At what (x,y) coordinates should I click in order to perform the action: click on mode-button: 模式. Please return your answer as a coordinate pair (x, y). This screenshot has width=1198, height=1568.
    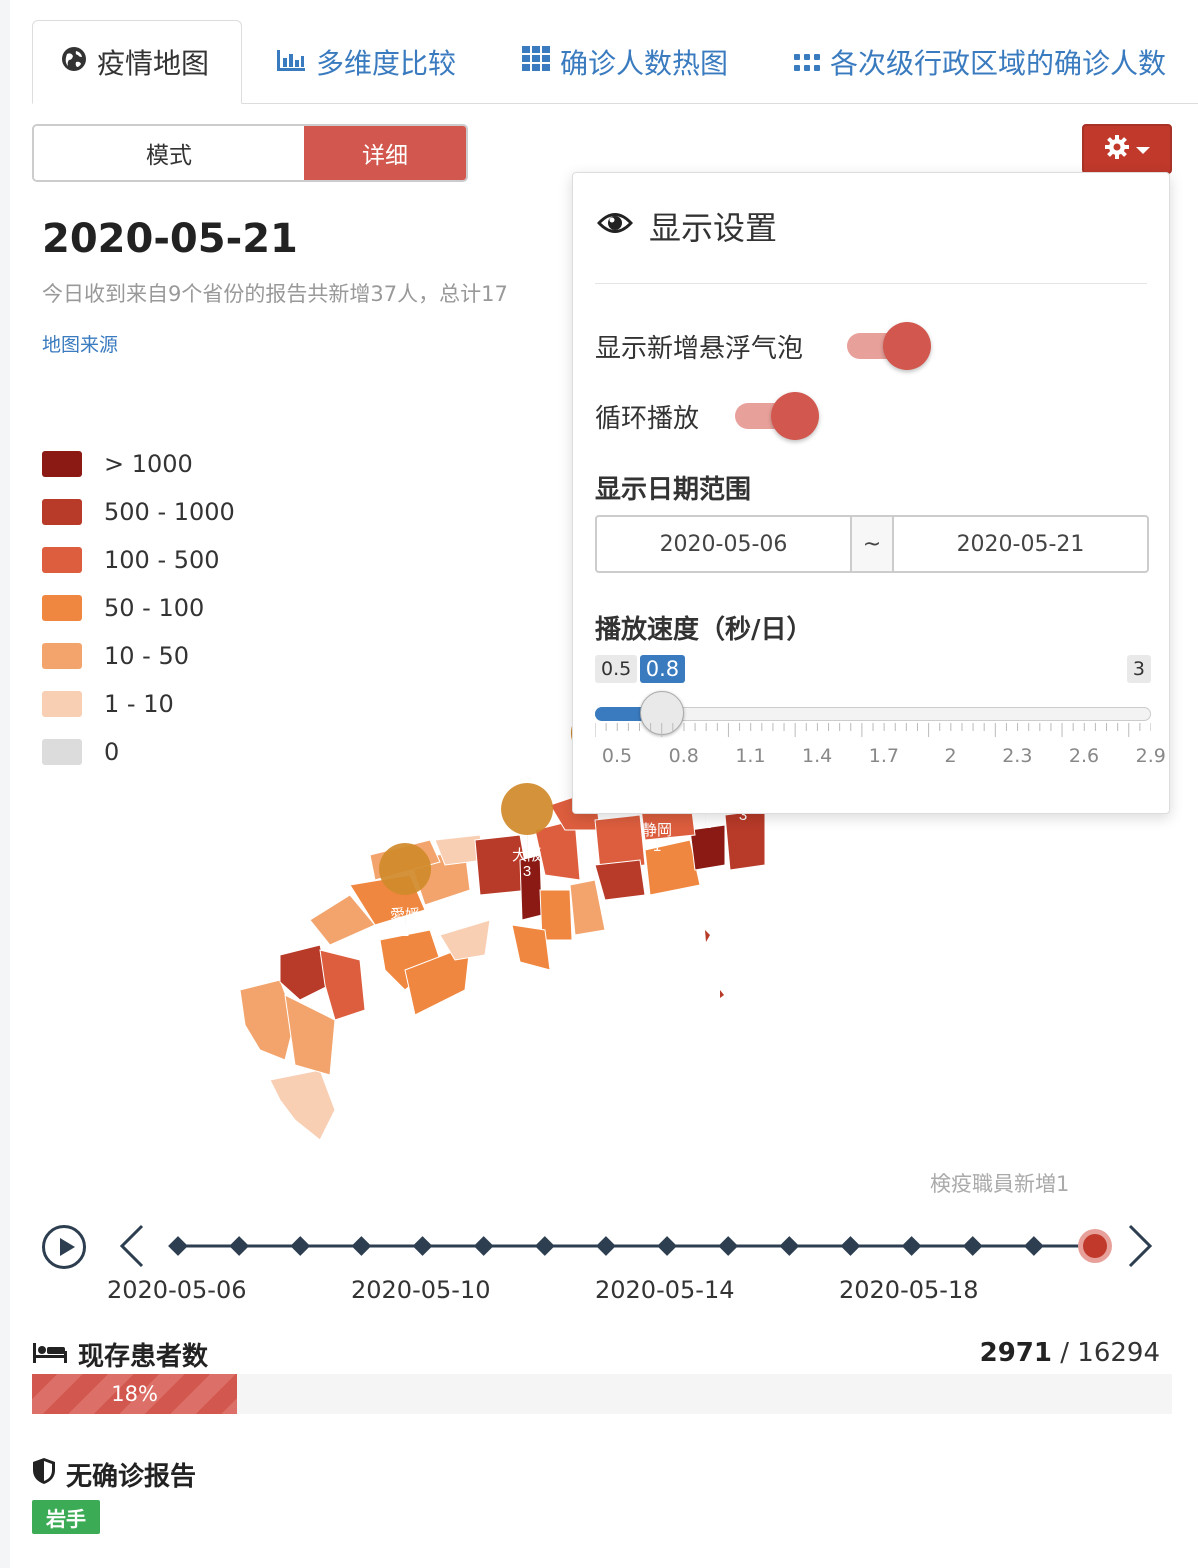
    Looking at the image, I should click on (169, 153).